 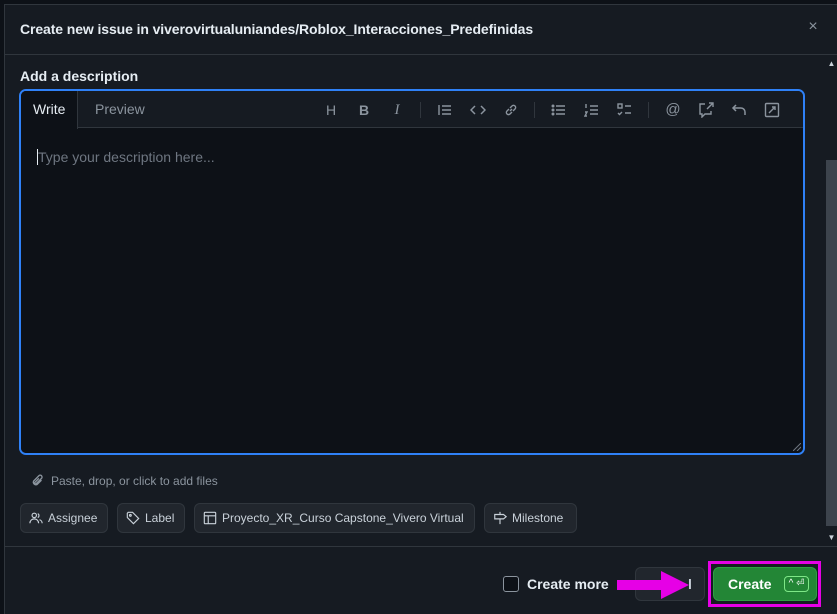 What do you see at coordinates (364, 110) in the screenshot?
I see `bold-icon: B` at bounding box center [364, 110].